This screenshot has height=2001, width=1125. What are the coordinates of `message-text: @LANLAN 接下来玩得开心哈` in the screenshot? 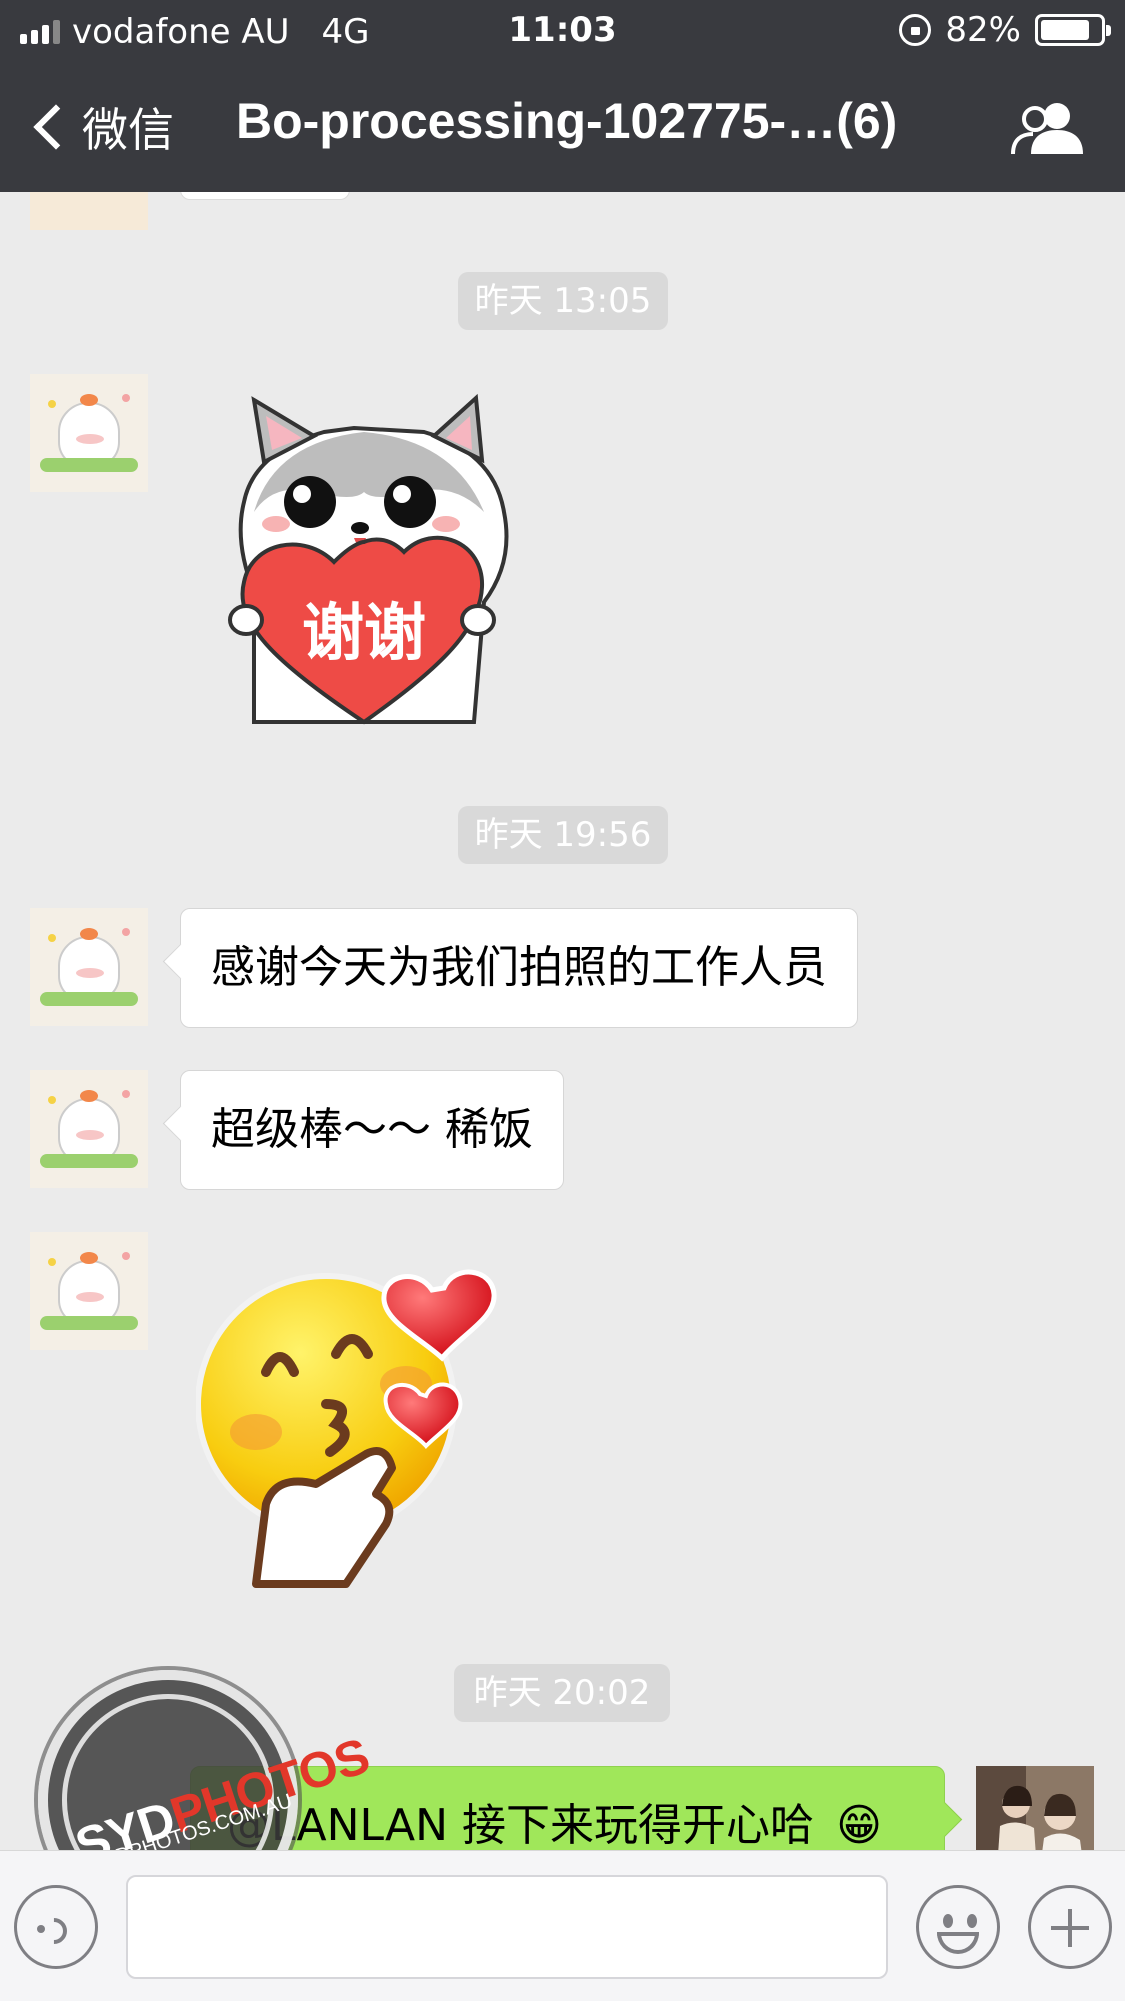 It's located at (521, 1825).